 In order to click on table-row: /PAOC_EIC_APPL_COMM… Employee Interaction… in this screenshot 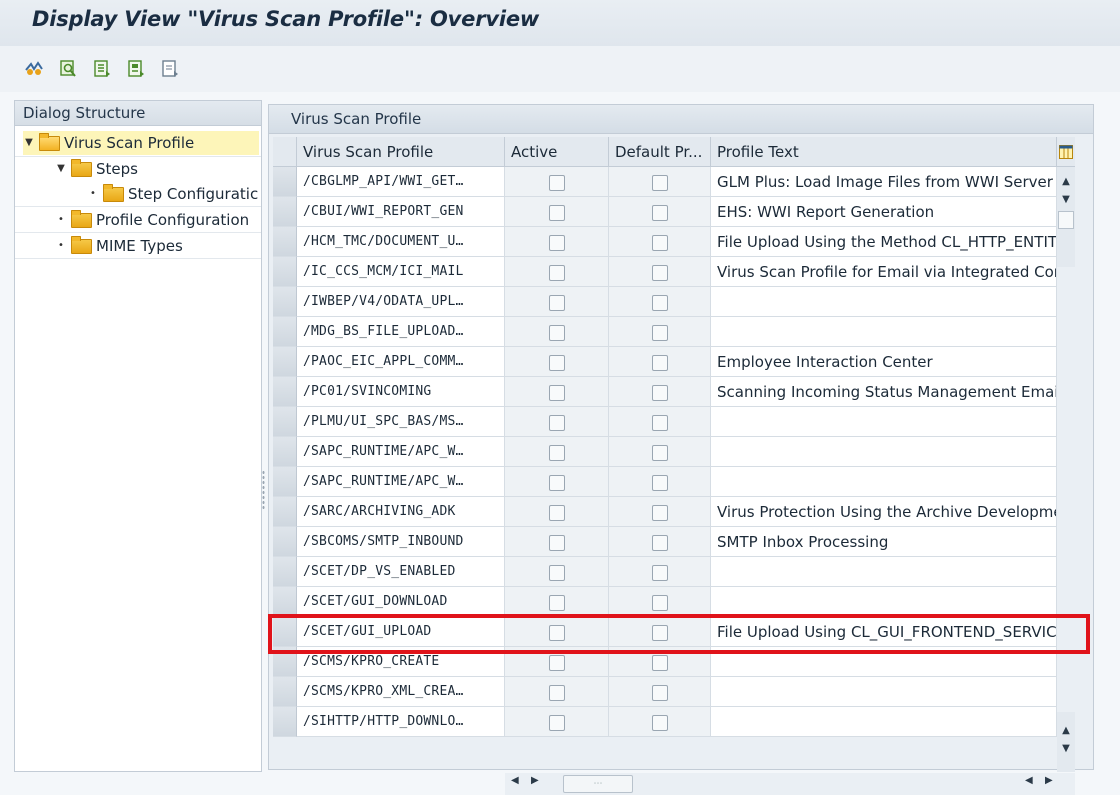, I will do `click(674, 362)`.